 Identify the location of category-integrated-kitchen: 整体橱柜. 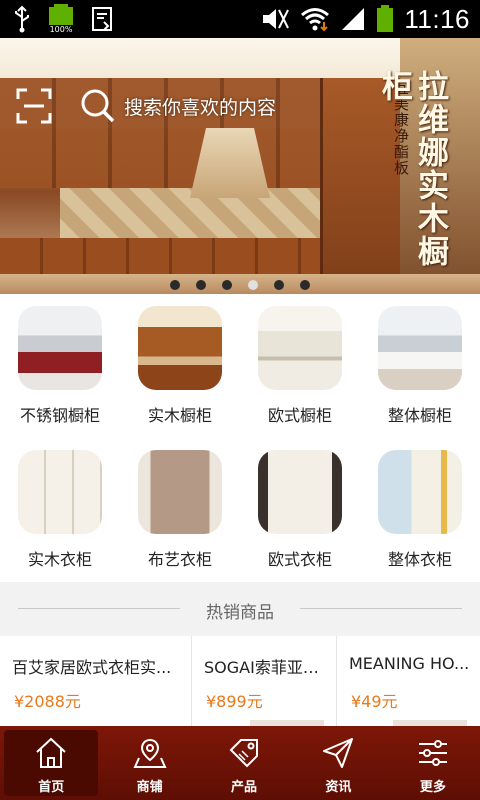
(420, 366).